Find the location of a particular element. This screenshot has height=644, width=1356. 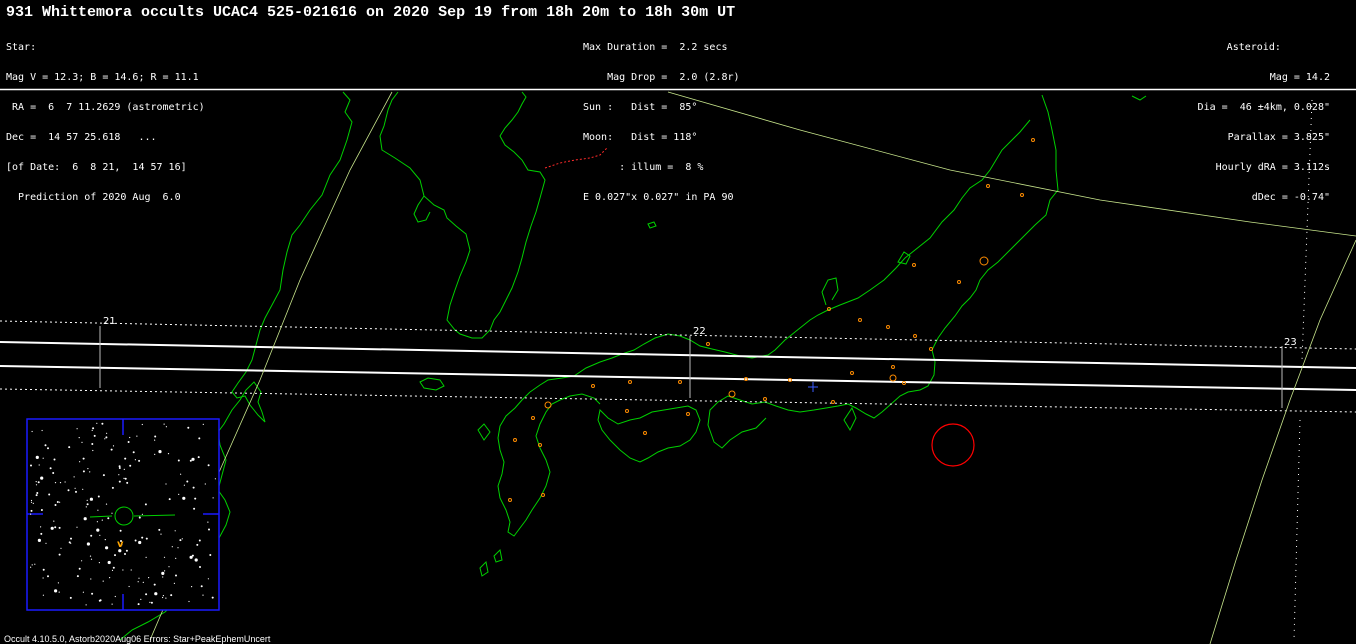

star-chart-frame is located at coordinates (123, 514).